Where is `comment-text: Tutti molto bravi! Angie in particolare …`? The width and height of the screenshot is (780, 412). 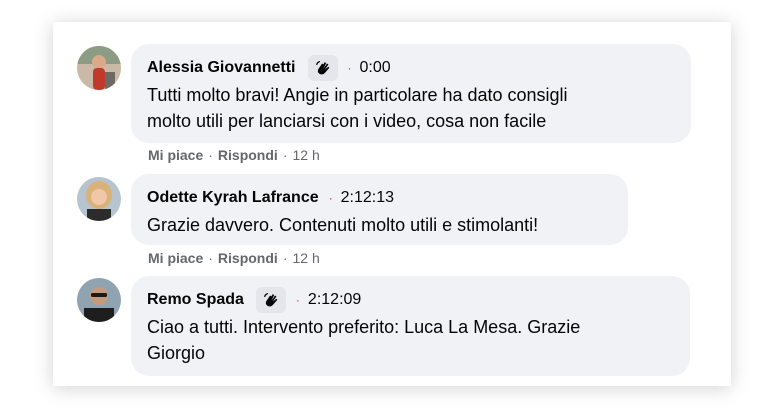
comment-text: Tutti molto bravi! Angie in particolare … is located at coordinates (357, 108).